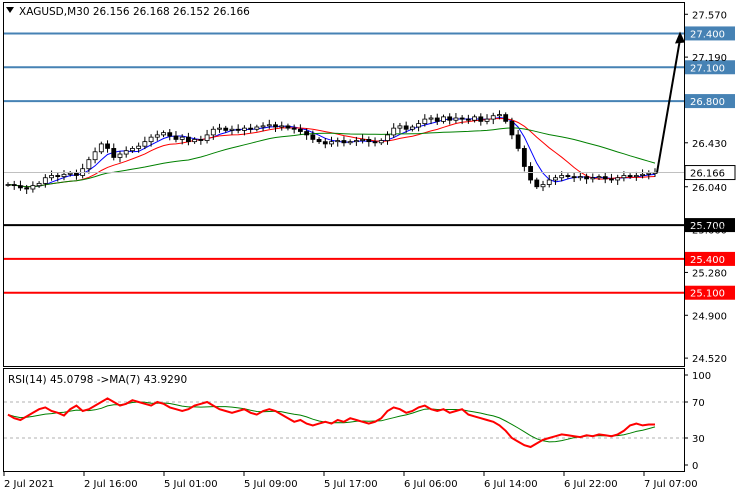 The image size is (739, 496). Describe the element at coordinates (695, 466) in the screenshot. I see `rsi-y-tick-label: 0` at that location.